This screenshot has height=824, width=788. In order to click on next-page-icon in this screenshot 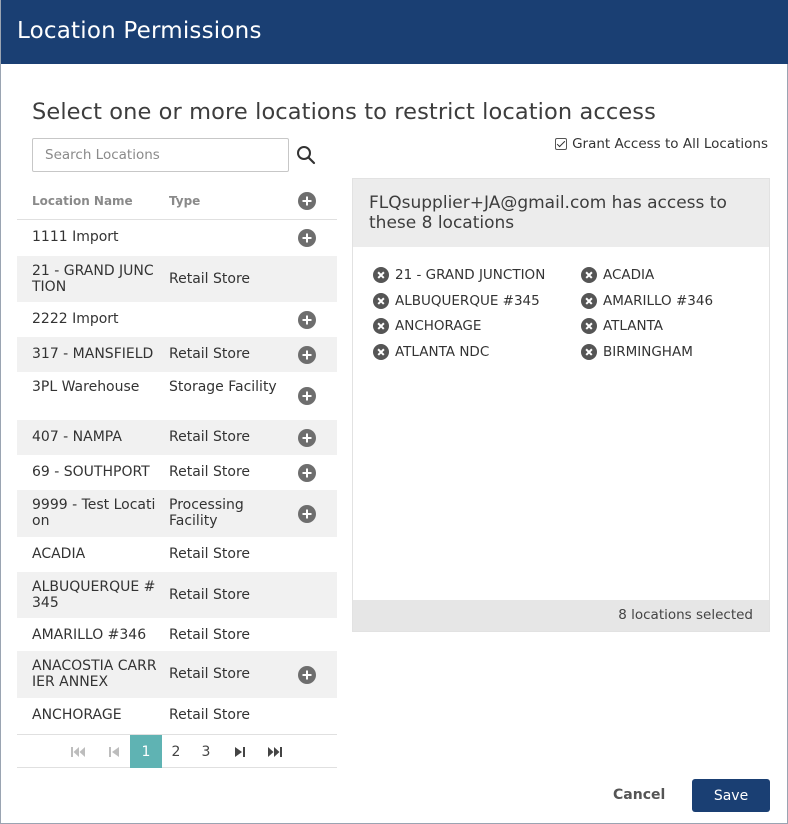, I will do `click(240, 751)`.